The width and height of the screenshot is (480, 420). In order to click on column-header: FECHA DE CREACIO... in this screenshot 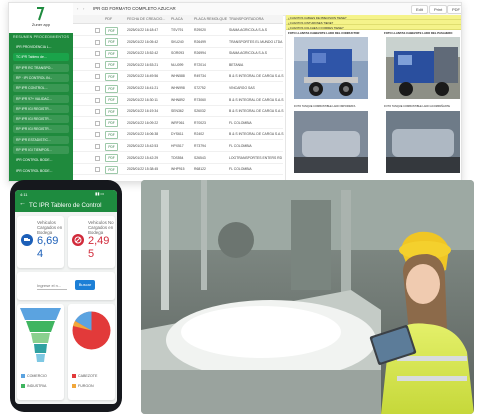, I will do `click(146, 19)`.